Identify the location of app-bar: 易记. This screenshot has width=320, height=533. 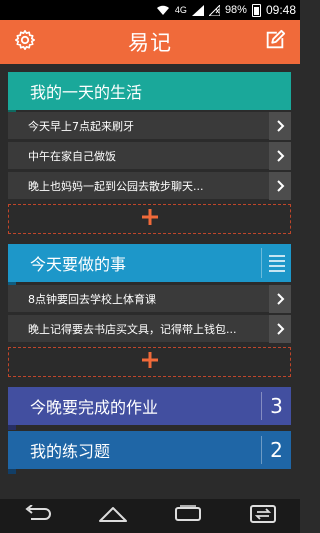
(150, 42).